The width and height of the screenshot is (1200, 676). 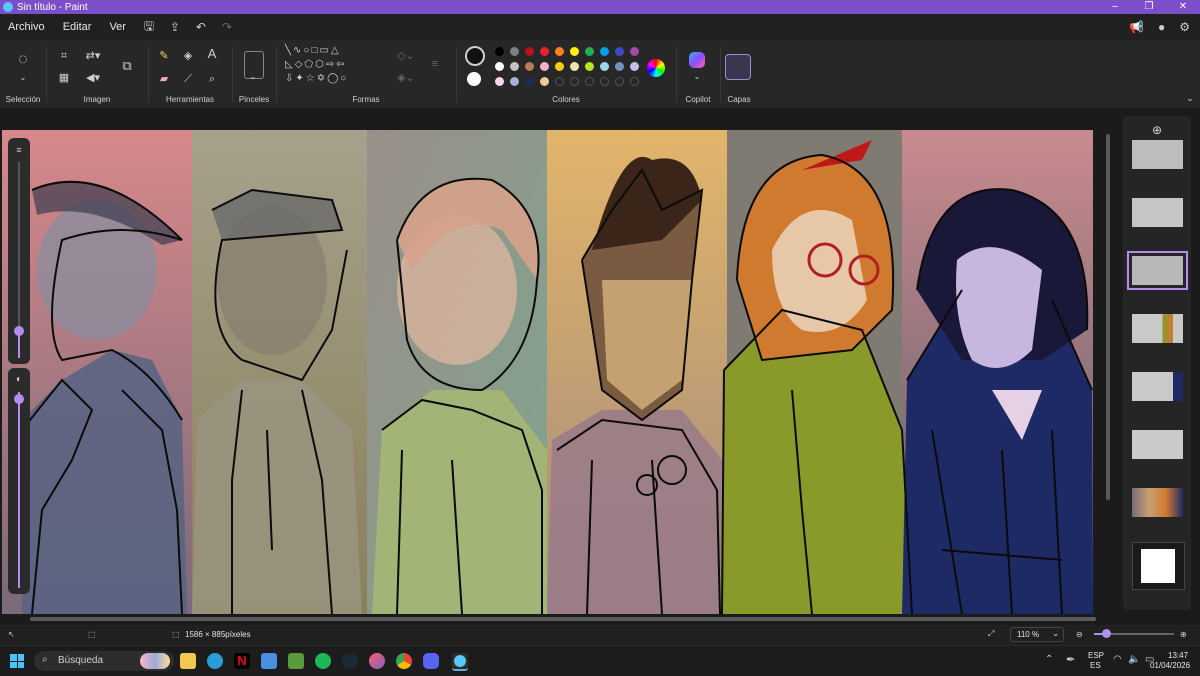 I want to click on search-box: ⌕ Búsqueda, so click(x=104, y=661).